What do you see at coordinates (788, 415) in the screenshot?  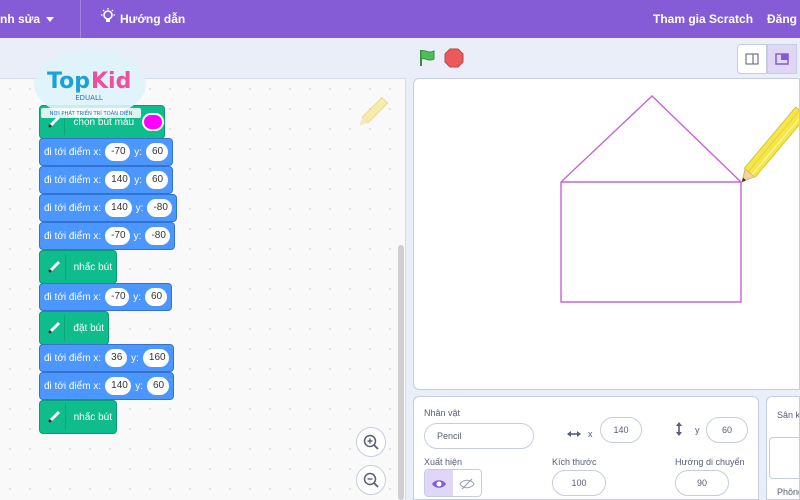 I see `stage-label: Sân k` at bounding box center [788, 415].